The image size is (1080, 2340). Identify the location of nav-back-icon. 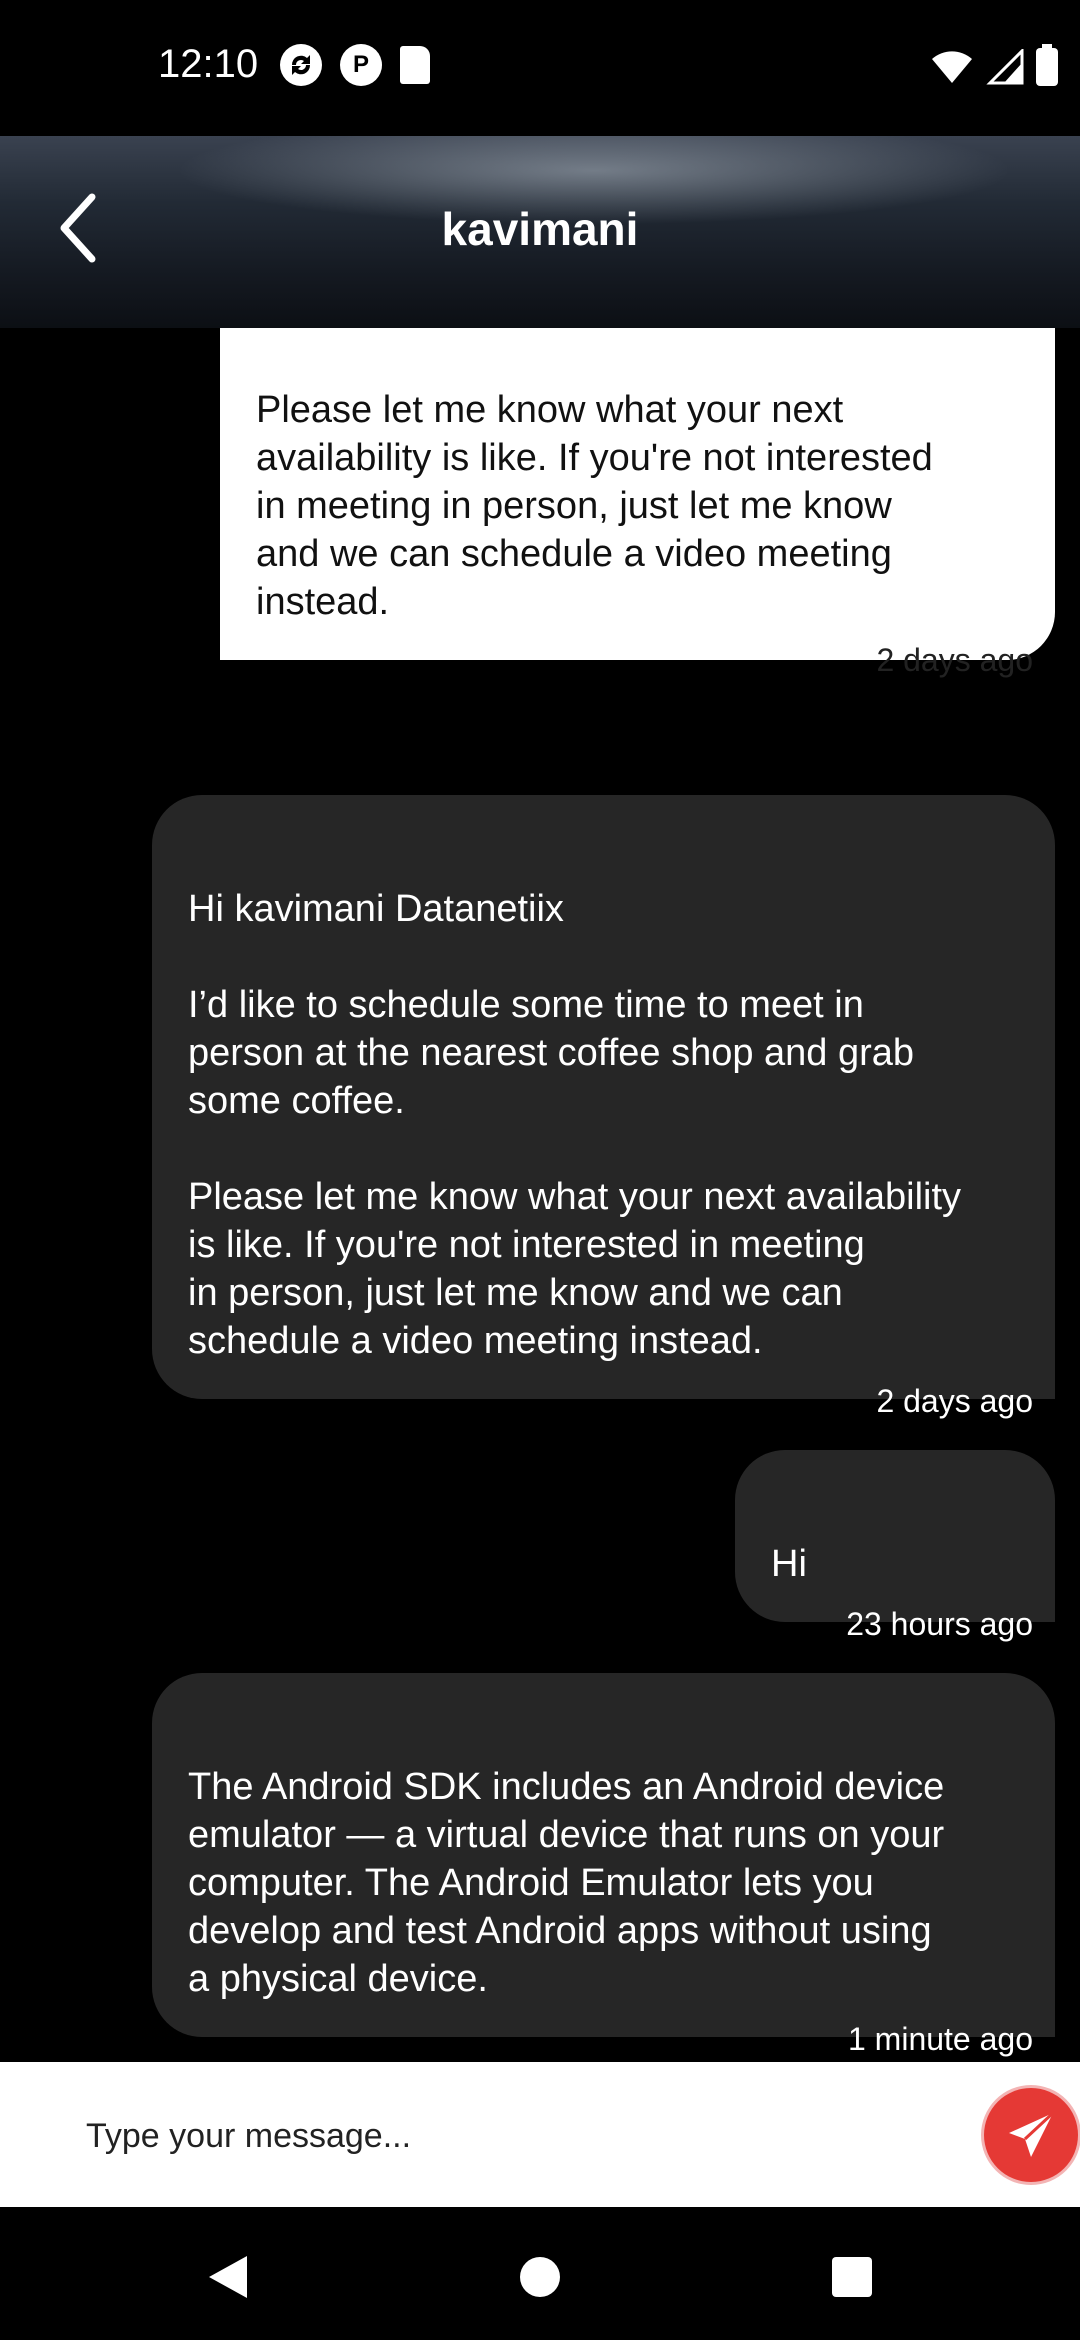
(228, 2277).